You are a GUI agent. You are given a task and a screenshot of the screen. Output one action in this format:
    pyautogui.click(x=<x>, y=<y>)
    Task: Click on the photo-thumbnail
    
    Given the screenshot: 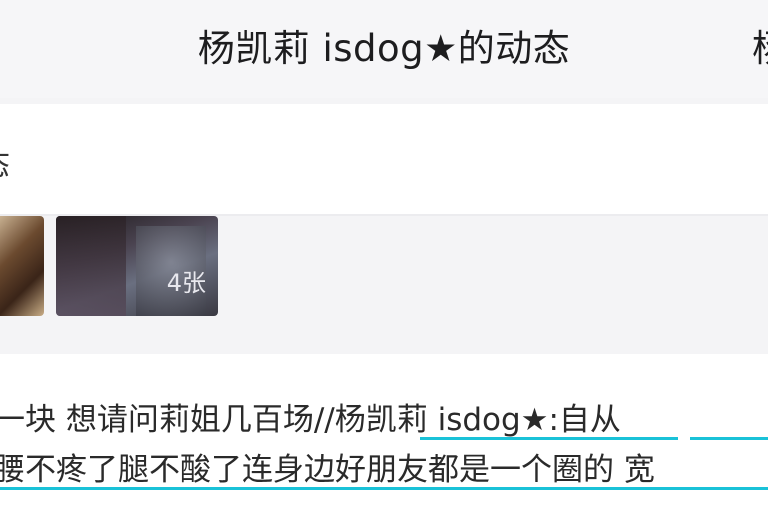 What is the action you would take?
    pyautogui.click(x=22, y=266)
    